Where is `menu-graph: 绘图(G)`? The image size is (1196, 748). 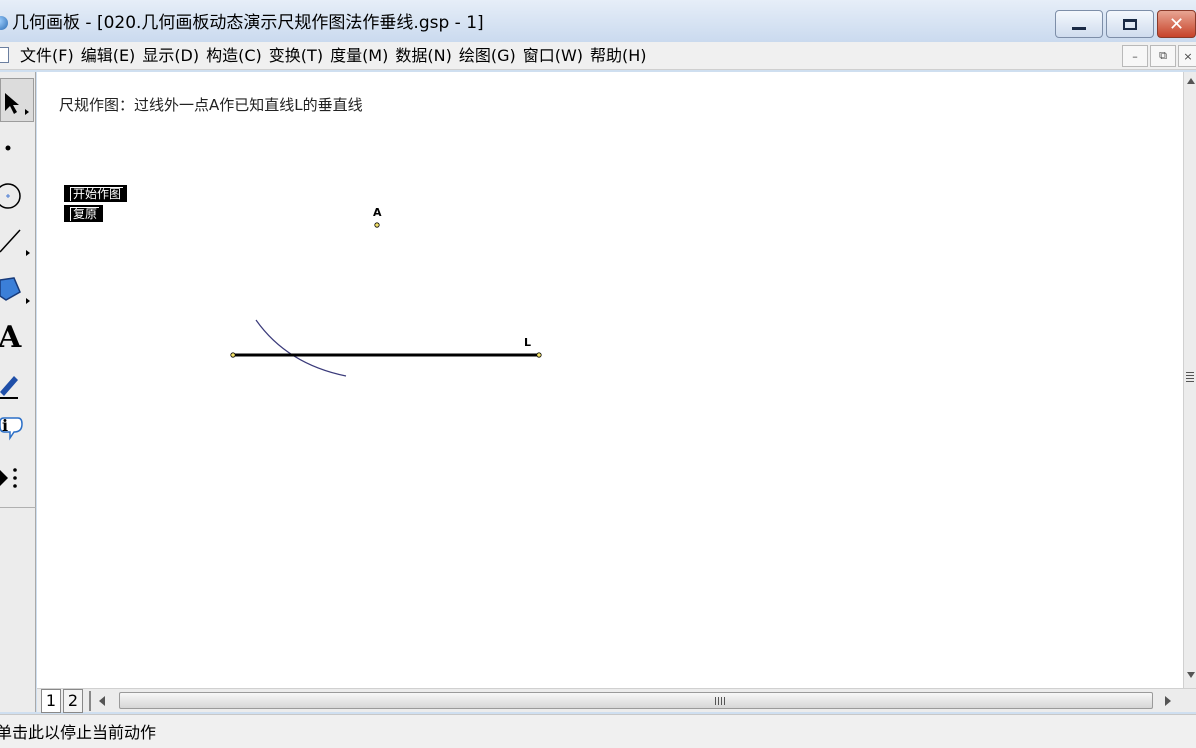
menu-graph: 绘图(G) is located at coordinates (491, 56).